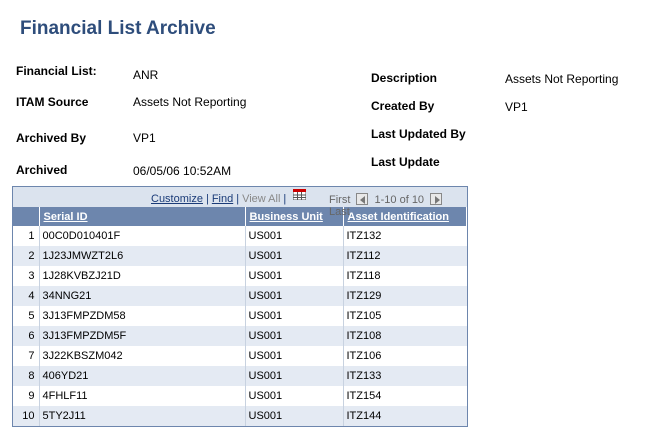  I want to click on serial-id-cell: 3J13FMPZDM58, so click(141, 316).